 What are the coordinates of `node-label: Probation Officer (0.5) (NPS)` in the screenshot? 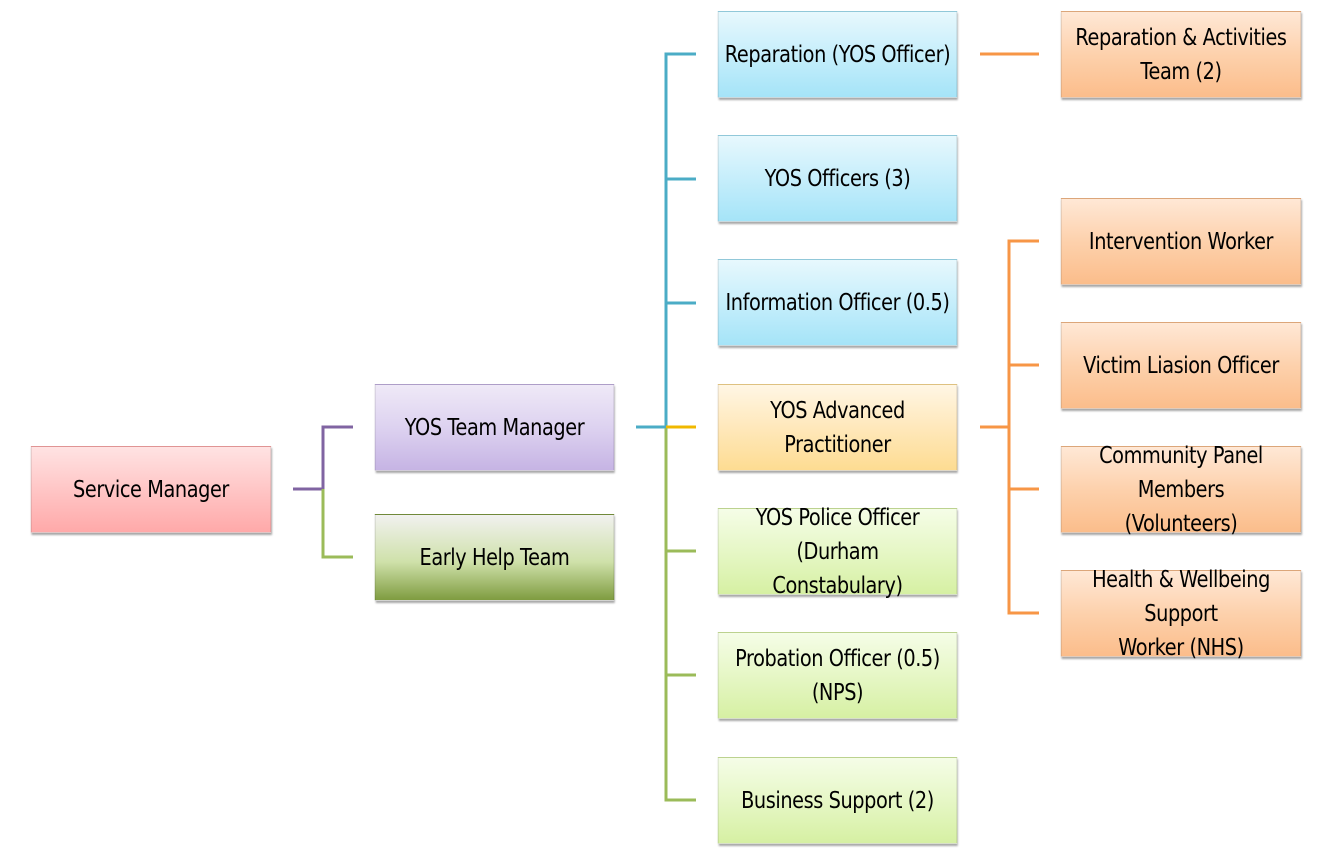 It's located at (837, 675).